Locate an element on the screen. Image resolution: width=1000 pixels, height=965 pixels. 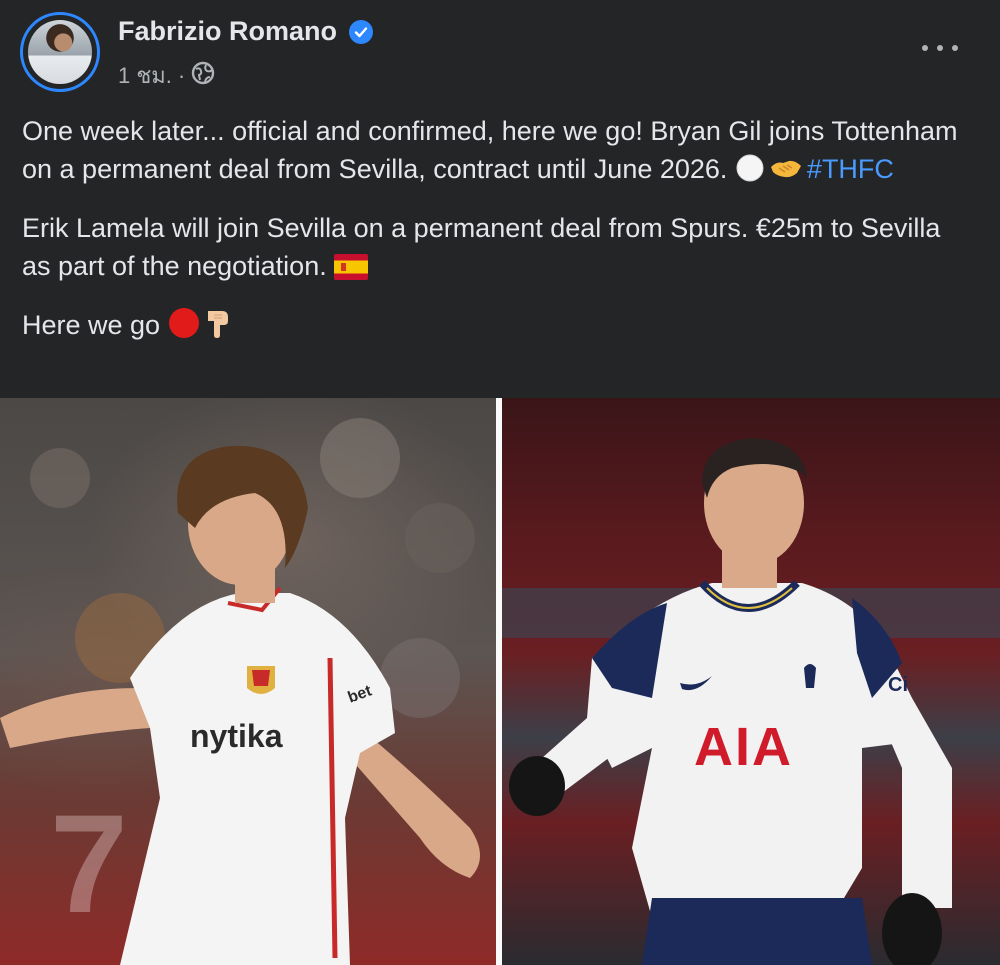
white-circle-emoji is located at coordinates (750, 173).